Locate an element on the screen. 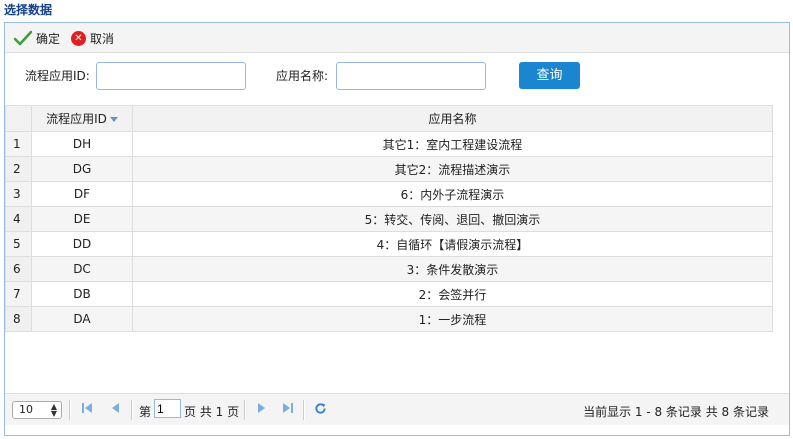  cell-app-name: 其它1：室内工程建设流程 is located at coordinates (452, 144).